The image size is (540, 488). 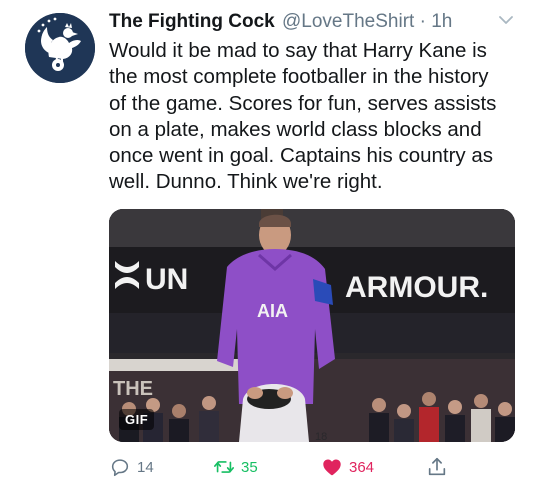 What do you see at coordinates (441, 21) in the screenshot?
I see `timestamp: 1h` at bounding box center [441, 21].